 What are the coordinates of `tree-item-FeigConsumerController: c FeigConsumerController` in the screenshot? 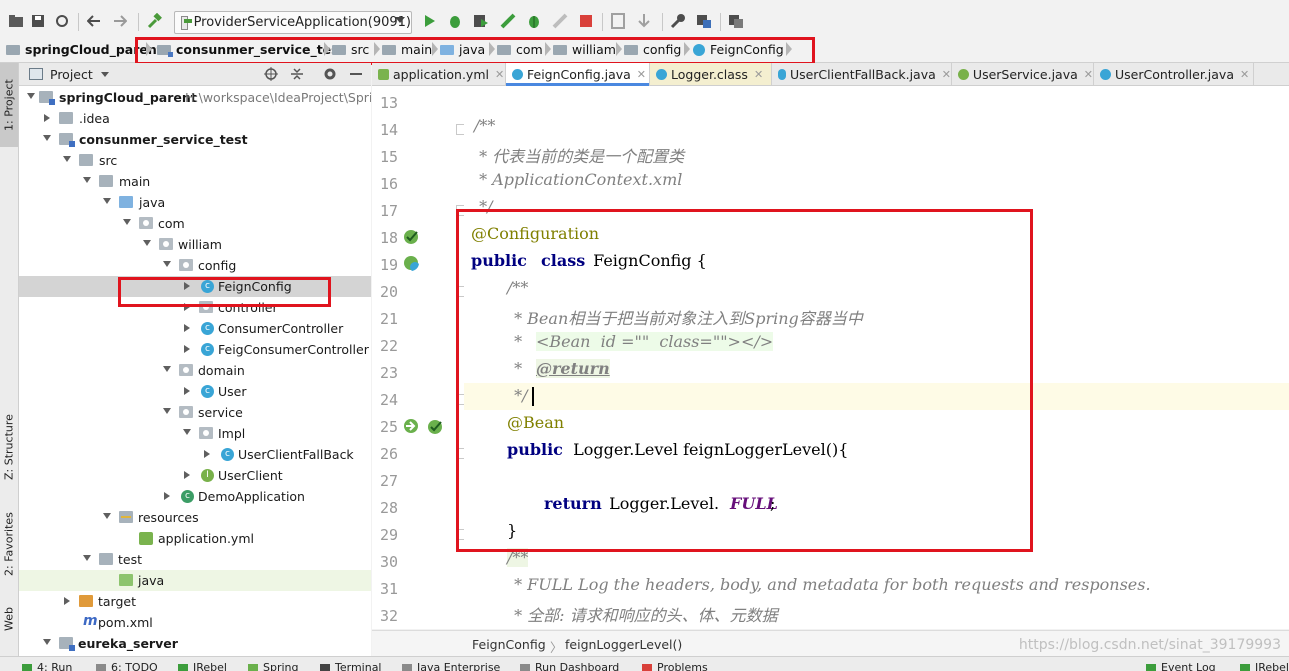 It's located at (195, 349).